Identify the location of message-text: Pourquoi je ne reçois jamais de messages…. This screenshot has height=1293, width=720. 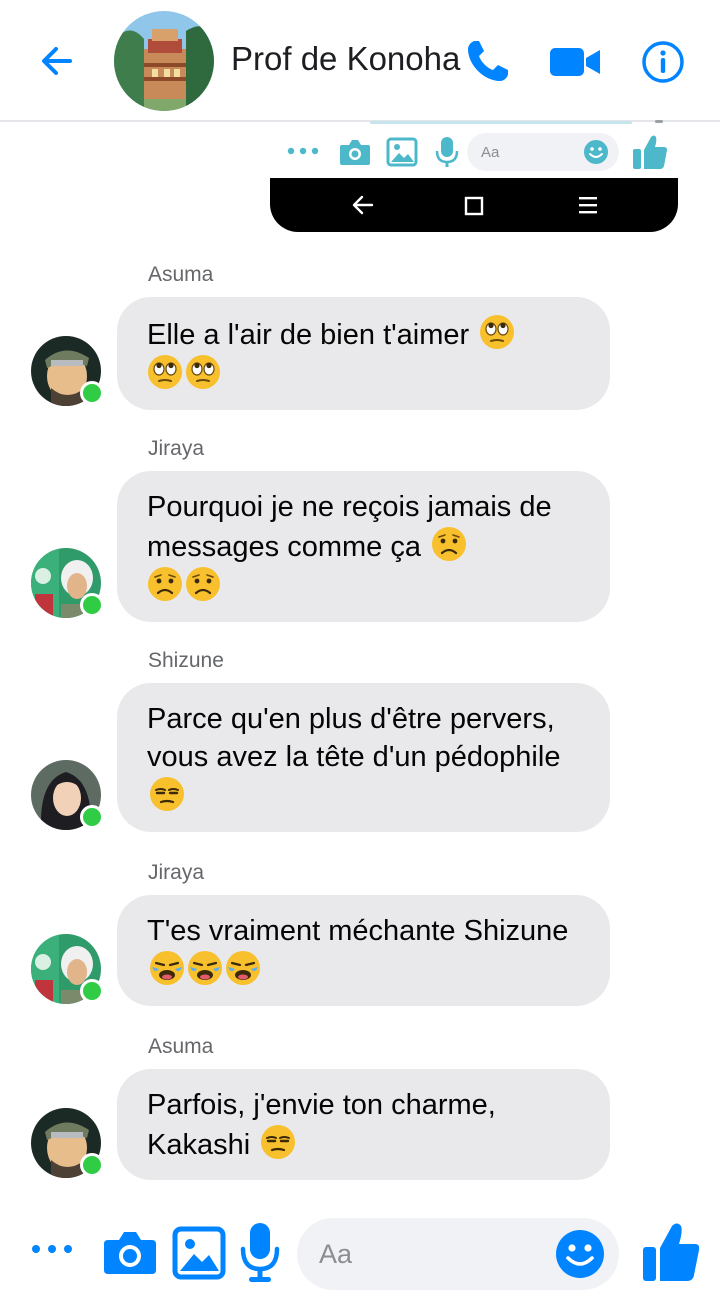
(349, 527).